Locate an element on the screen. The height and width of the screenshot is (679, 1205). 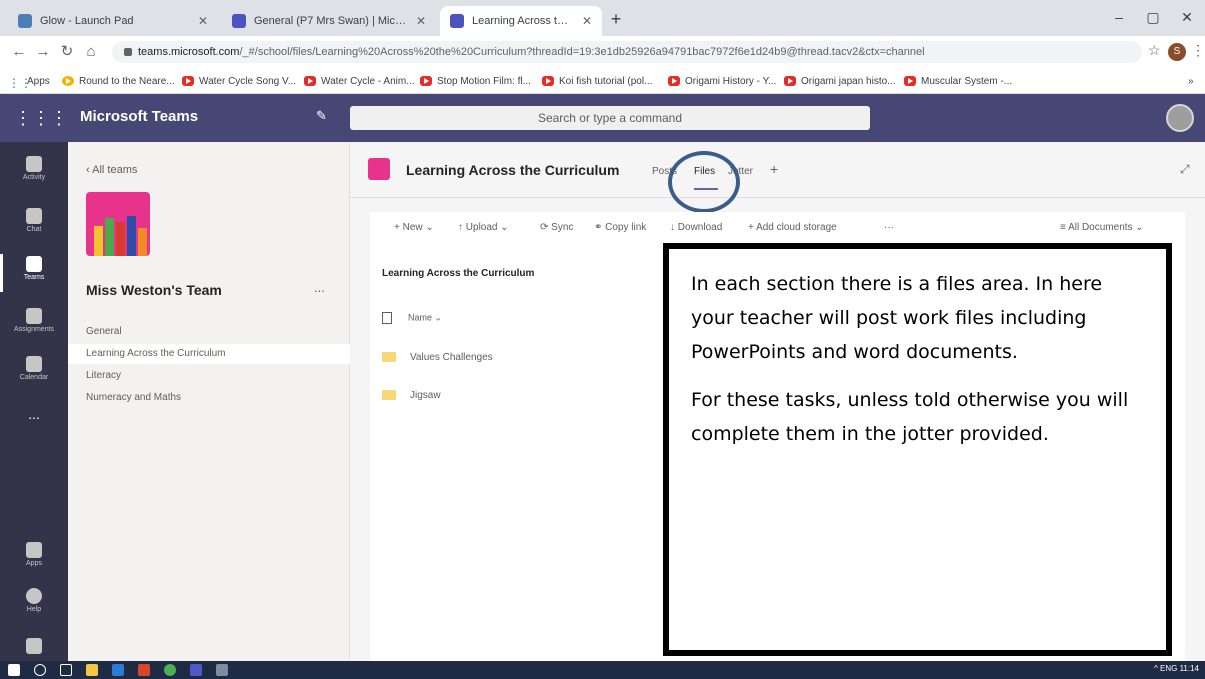
app-launcher-icon: ⋮⋮⋮ is located at coordinates (41, 118).